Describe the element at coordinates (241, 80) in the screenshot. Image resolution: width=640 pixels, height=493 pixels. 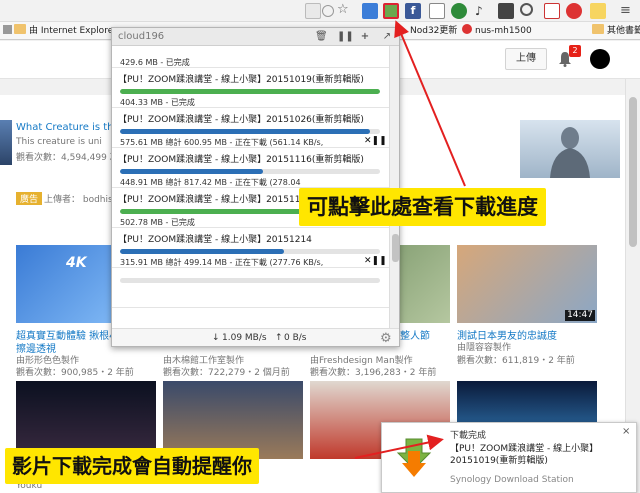
I see `task-name: 【PU！ZOOM蹂浪講堂 - 線上小聚】20151019(重新剪輯版)` at that location.